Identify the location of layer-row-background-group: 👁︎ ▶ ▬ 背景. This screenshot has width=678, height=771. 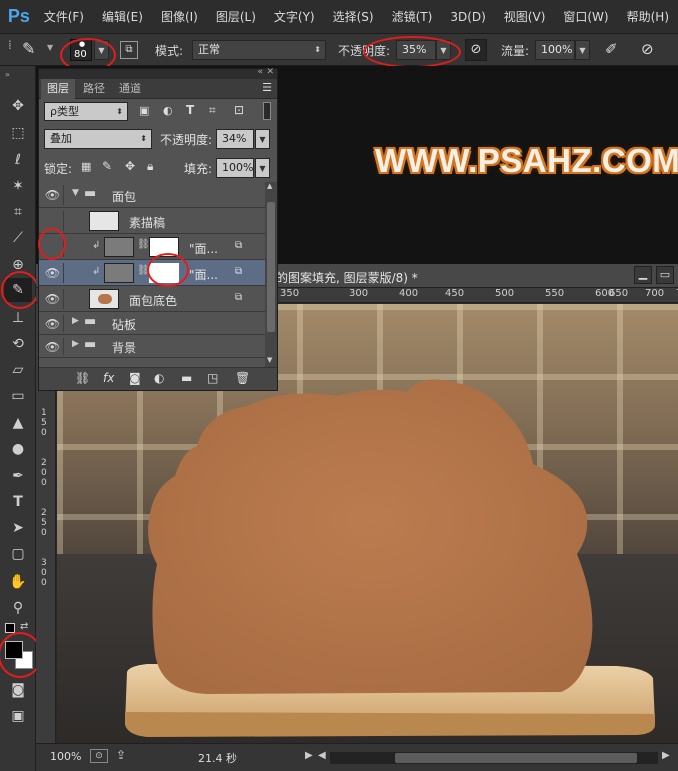
(152, 346).